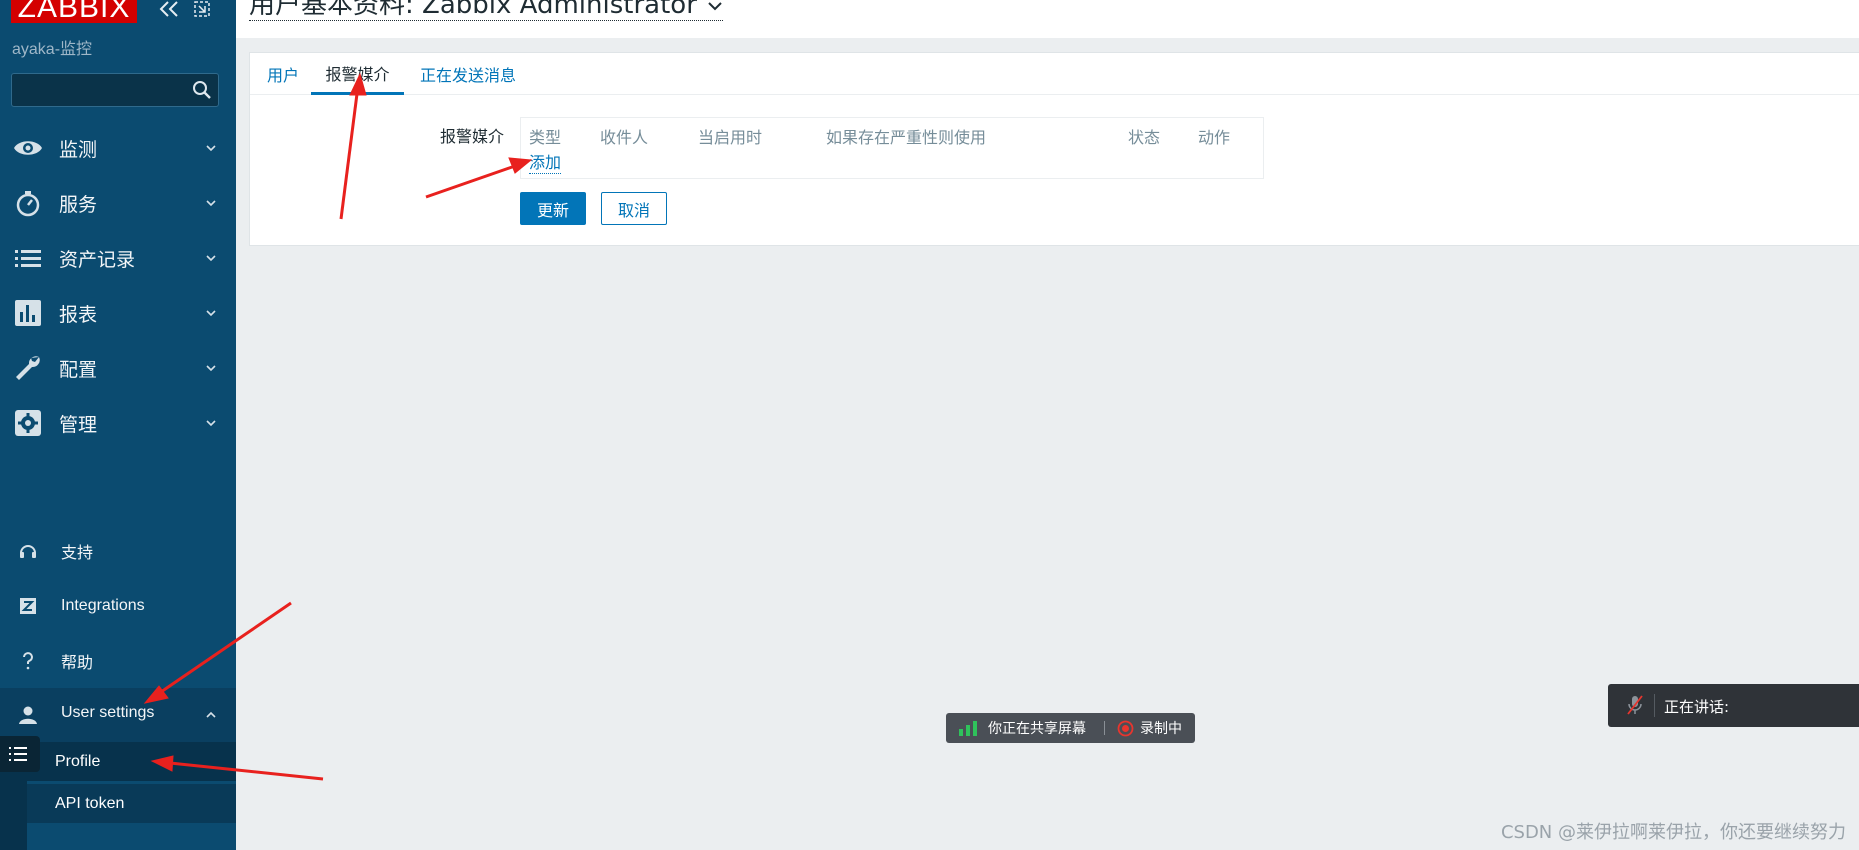 The width and height of the screenshot is (1859, 850). Describe the element at coordinates (1037, 729) in the screenshot. I see `sharing-status-text: 你正在共享屏幕` at that location.